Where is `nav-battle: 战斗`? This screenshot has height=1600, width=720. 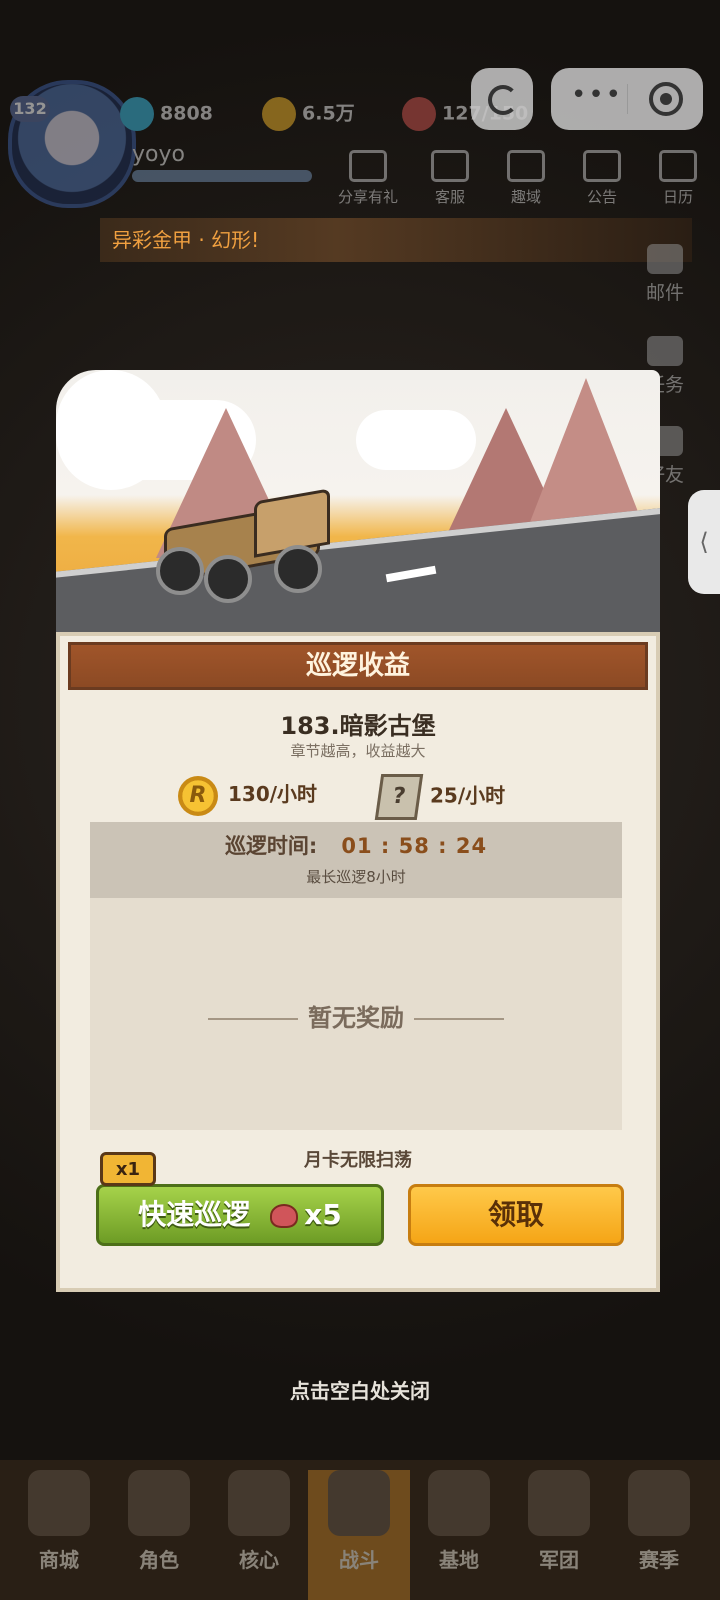
nav-battle: 战斗 is located at coordinates (359, 1535).